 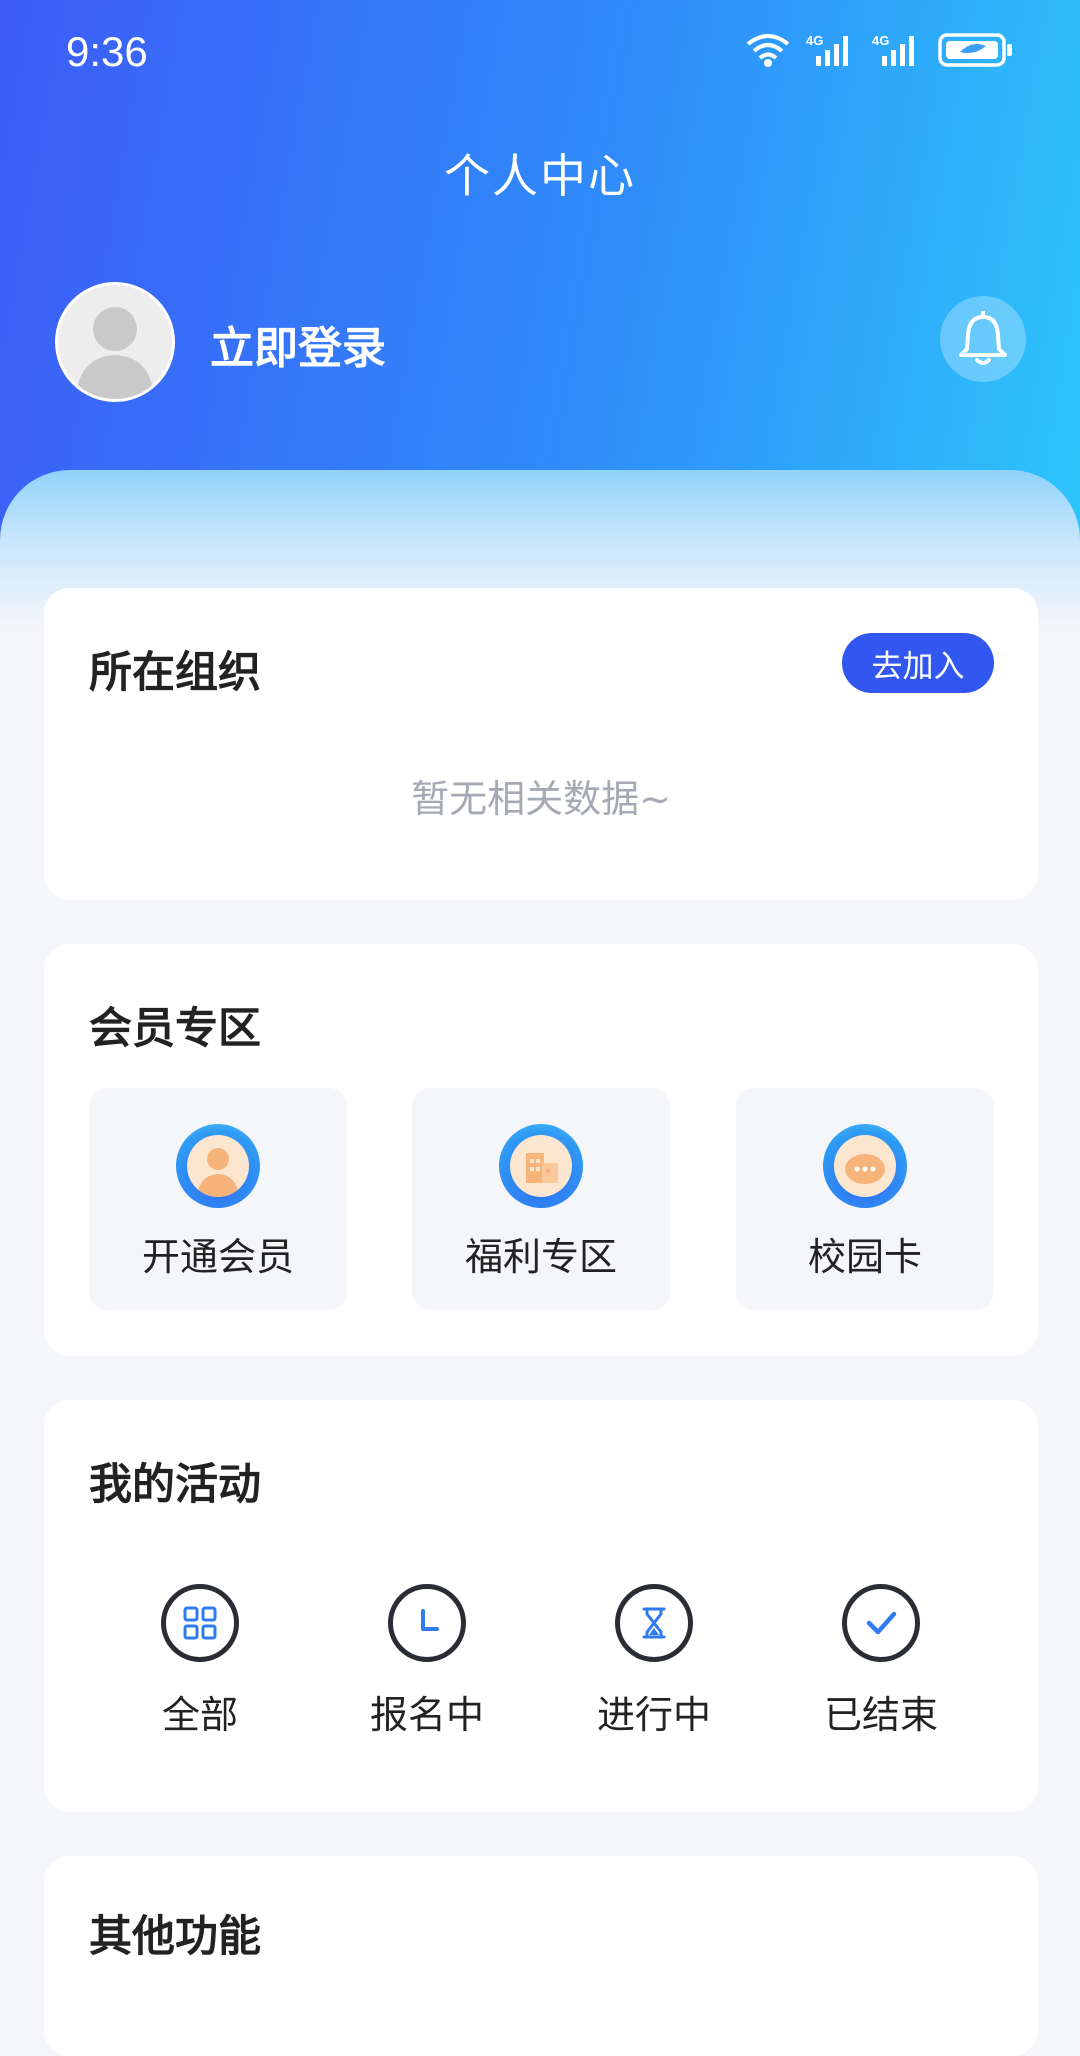 What do you see at coordinates (426, 1715) in the screenshot?
I see `activity-label: 报名中` at bounding box center [426, 1715].